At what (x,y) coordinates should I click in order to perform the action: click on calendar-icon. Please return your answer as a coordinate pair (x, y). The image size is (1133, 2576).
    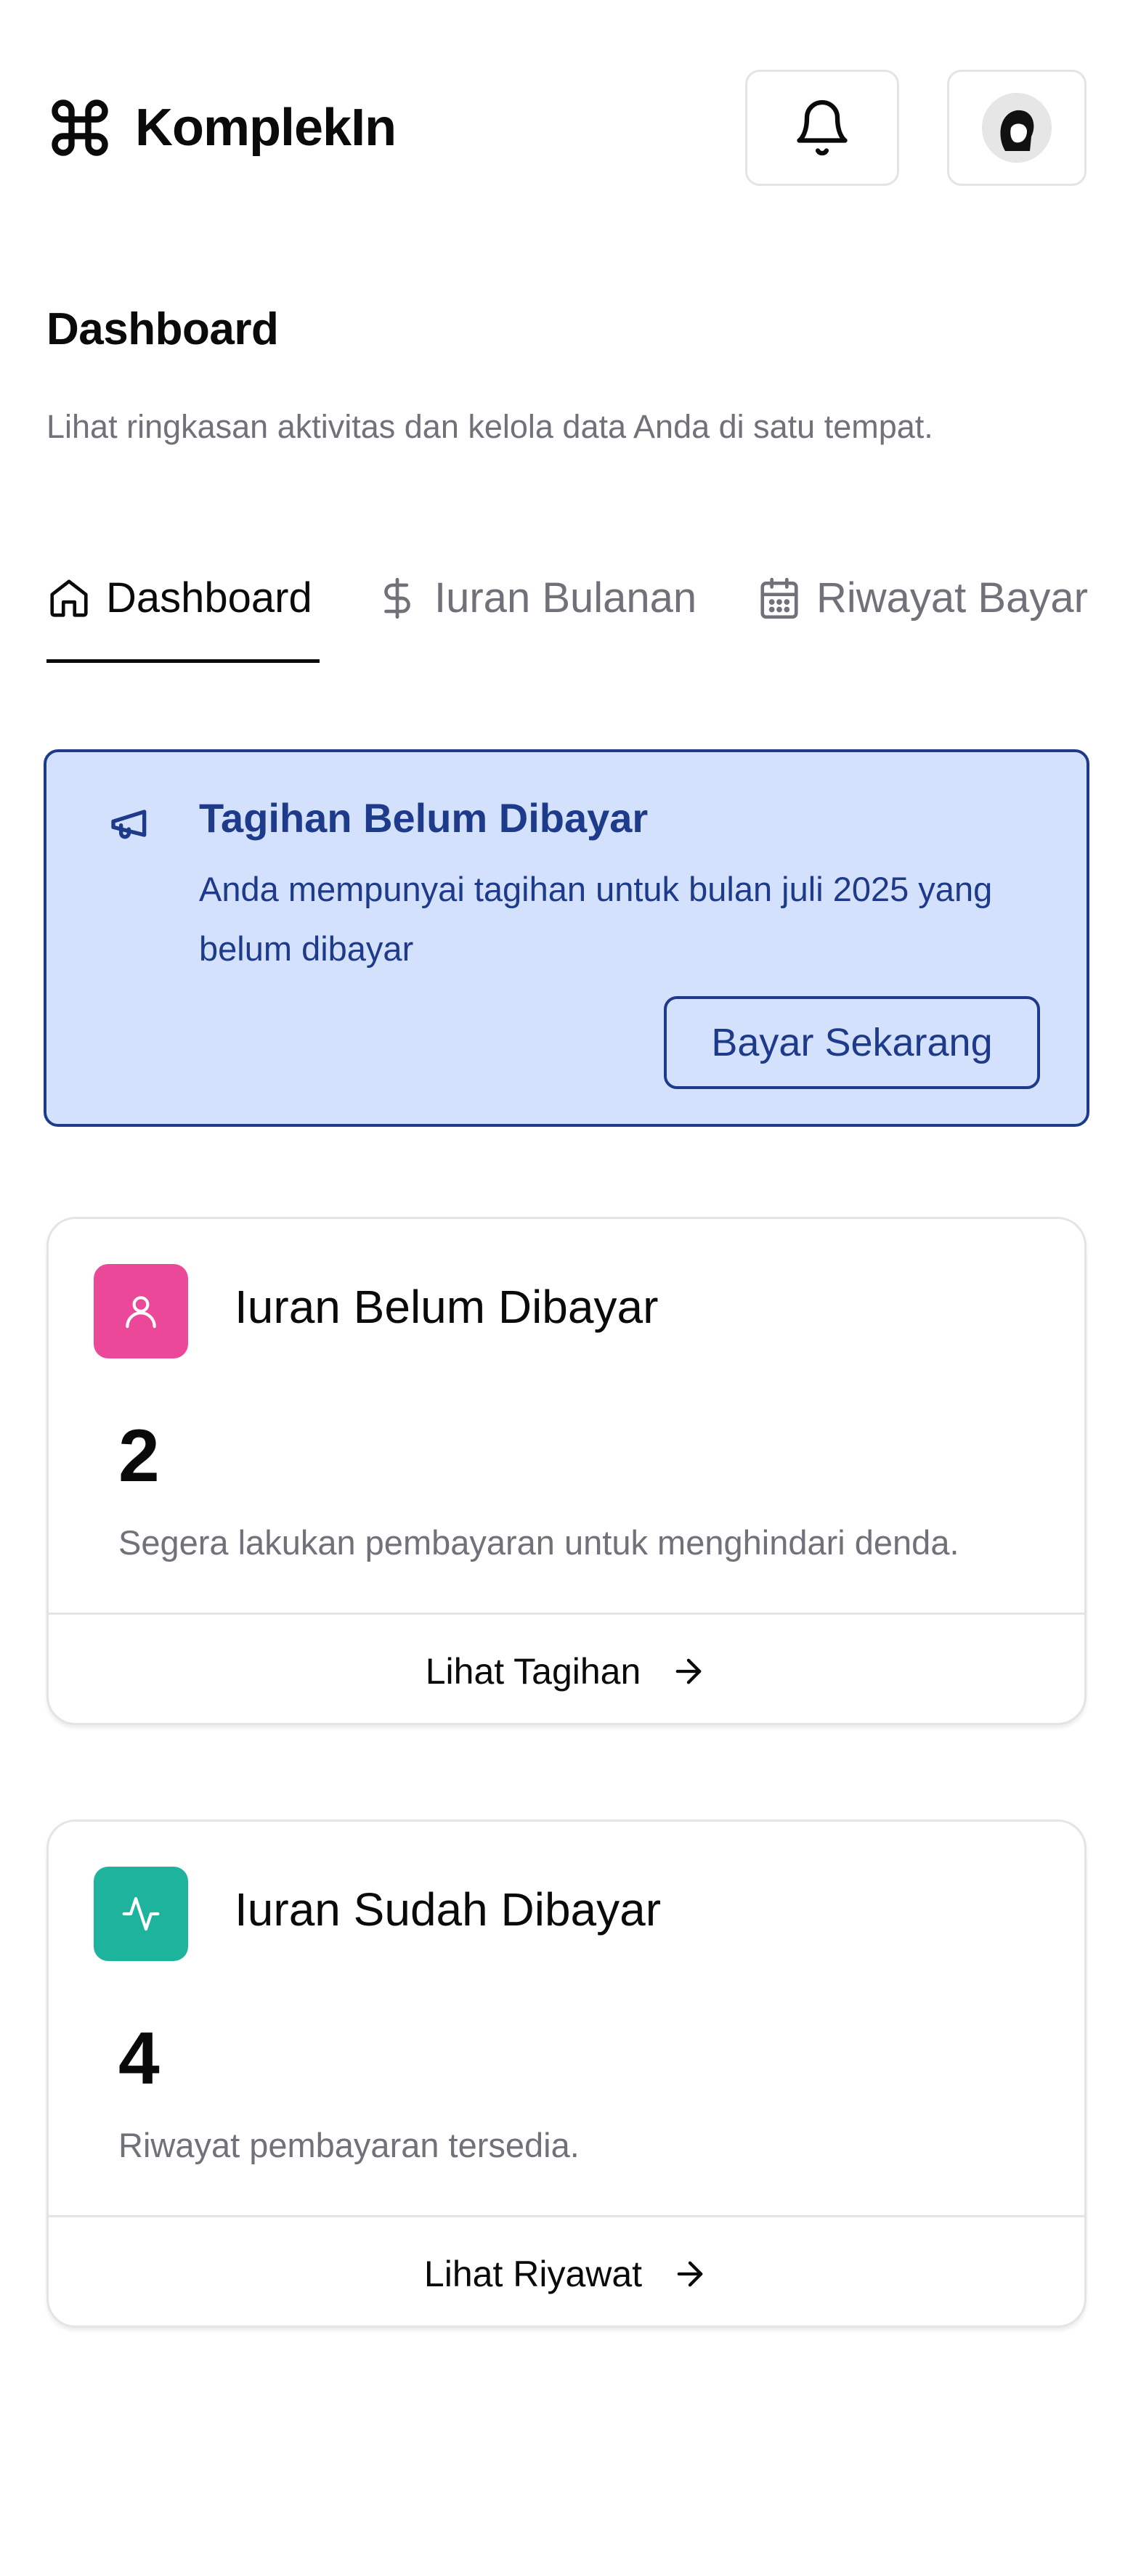
    Looking at the image, I should click on (779, 598).